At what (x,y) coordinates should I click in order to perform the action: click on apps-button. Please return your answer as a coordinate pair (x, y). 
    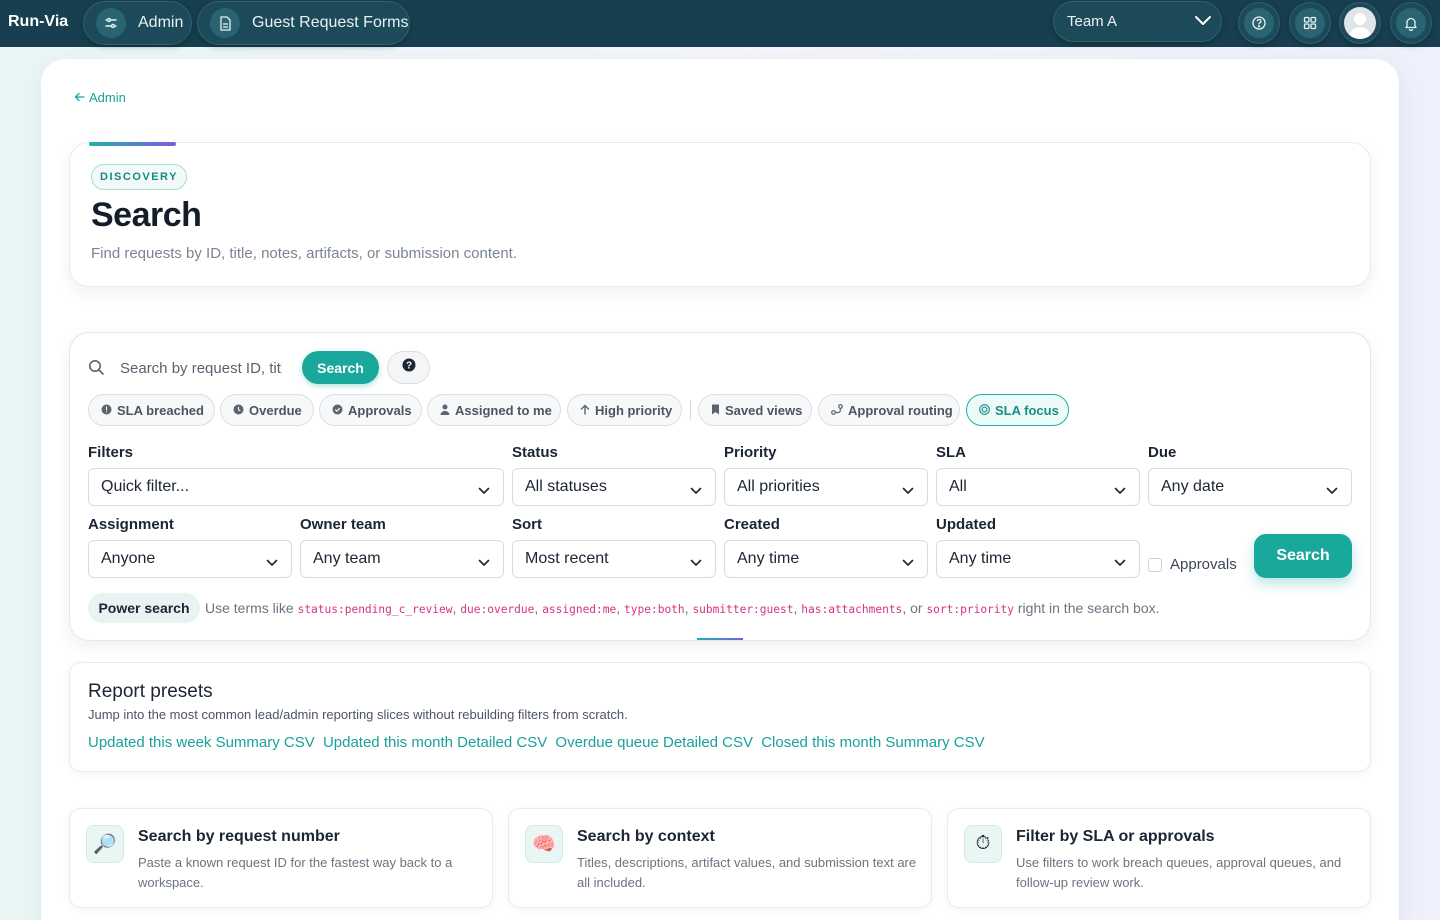
    Looking at the image, I should click on (1310, 23).